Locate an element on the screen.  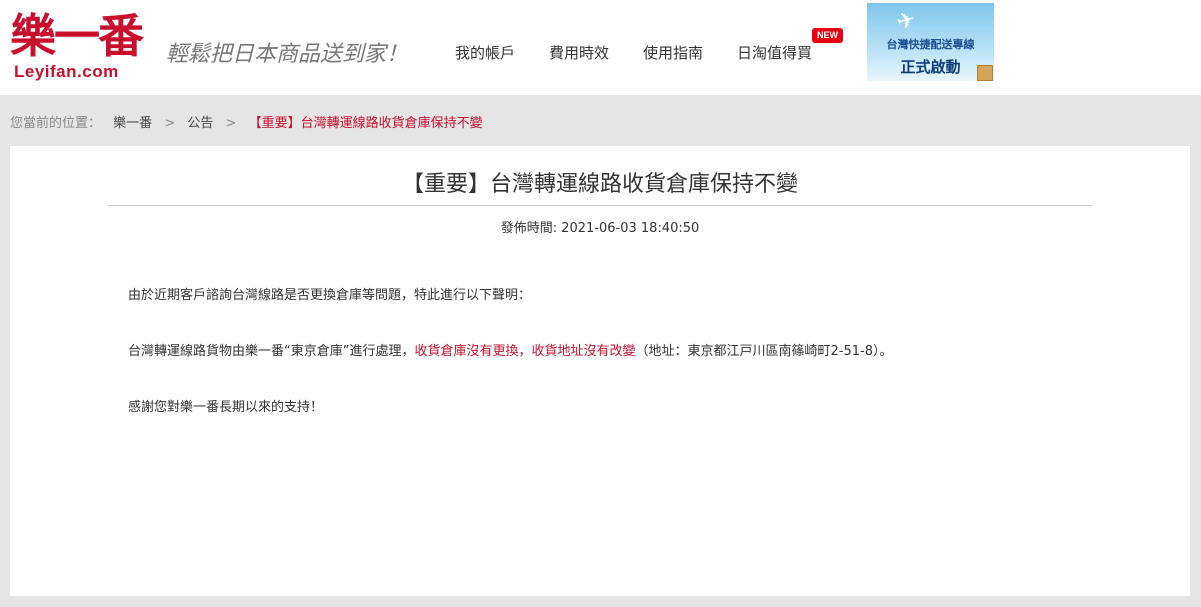
article-paragraph-1: 由於近期客戶諮詢台灣線路是否更換倉庫等問題，特此進行以下聲明： is located at coordinates (330, 295).